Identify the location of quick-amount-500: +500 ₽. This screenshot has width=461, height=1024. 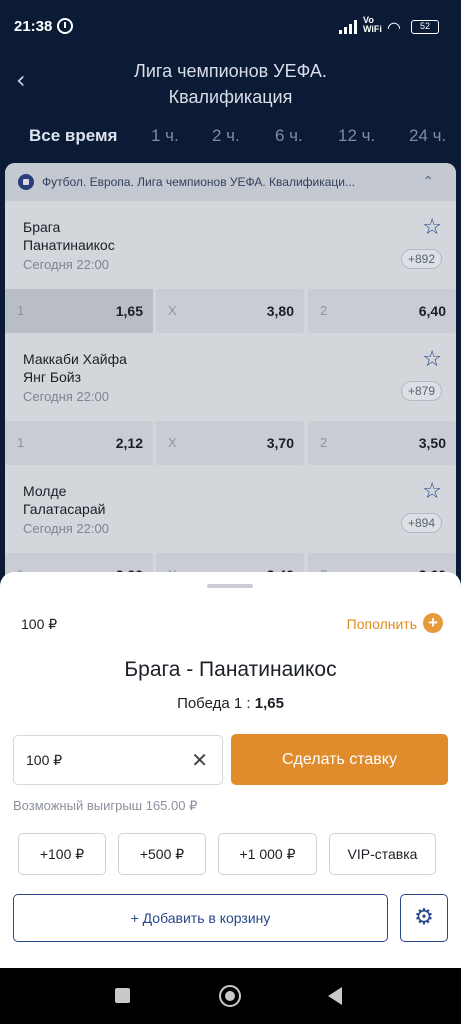
(162, 854).